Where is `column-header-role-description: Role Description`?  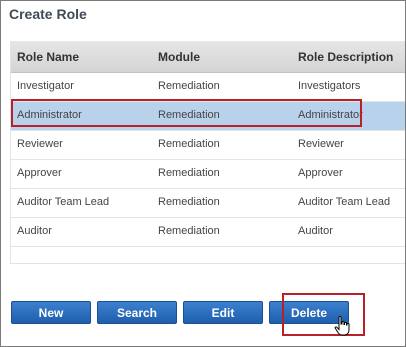
column-header-role-description: Role Description is located at coordinates (345, 57).